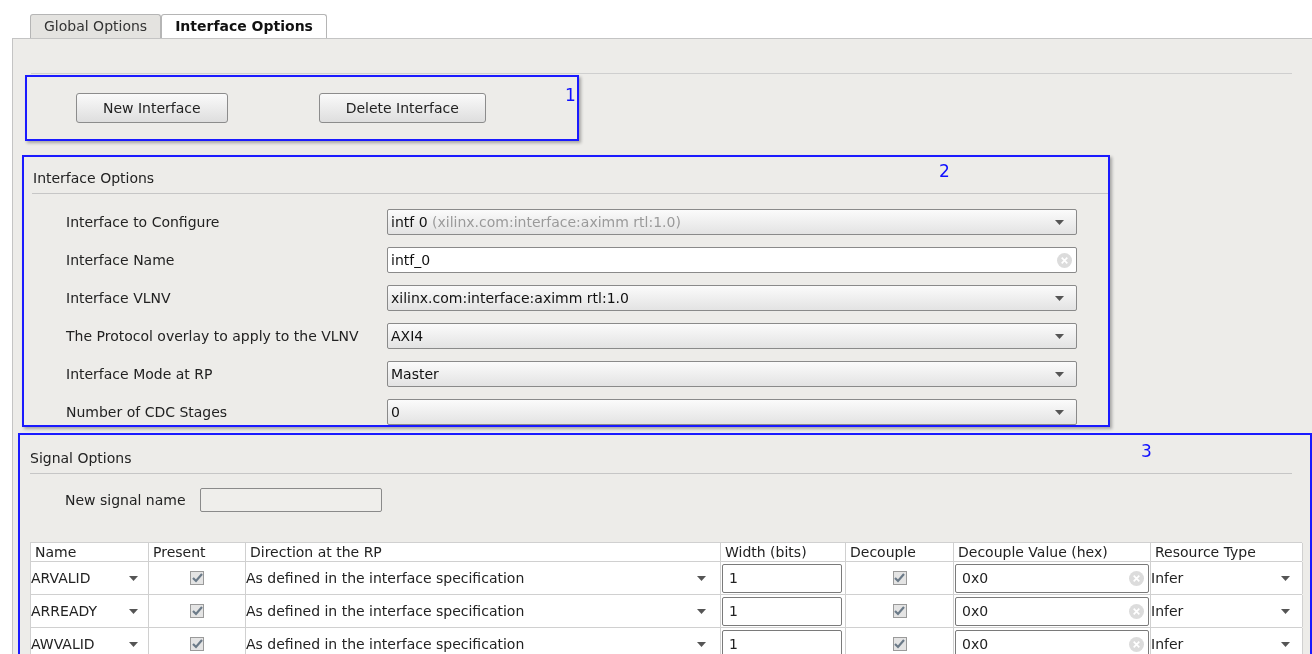 The height and width of the screenshot is (654, 1312). Describe the element at coordinates (119, 298) in the screenshot. I see `field-label: Interface VLNV` at that location.